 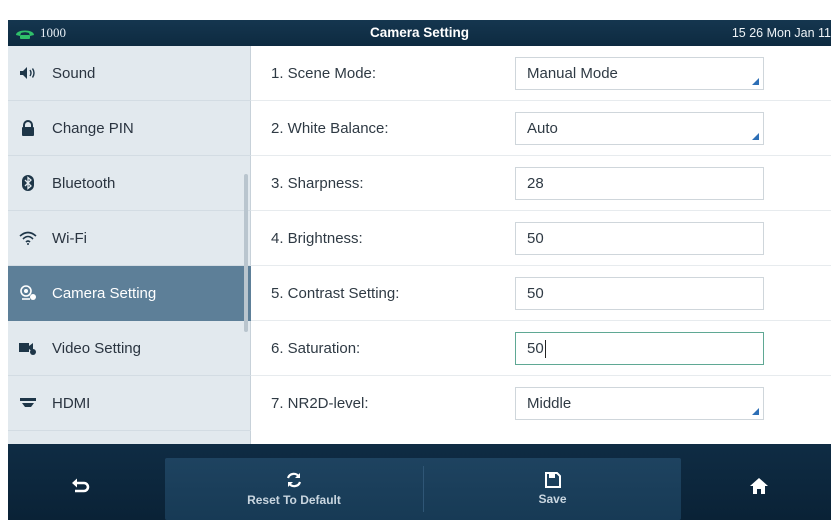 I want to click on setting-row-saturation: 6. Saturation: 50, so click(x=541, y=348).